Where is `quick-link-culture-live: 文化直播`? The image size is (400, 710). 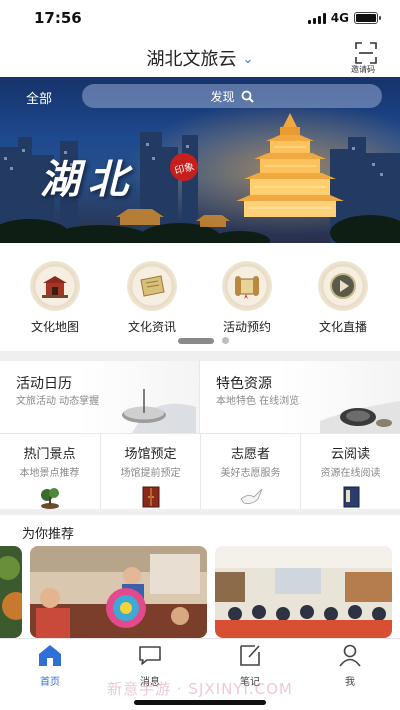 quick-link-culture-live: 文化直播 is located at coordinates (343, 298).